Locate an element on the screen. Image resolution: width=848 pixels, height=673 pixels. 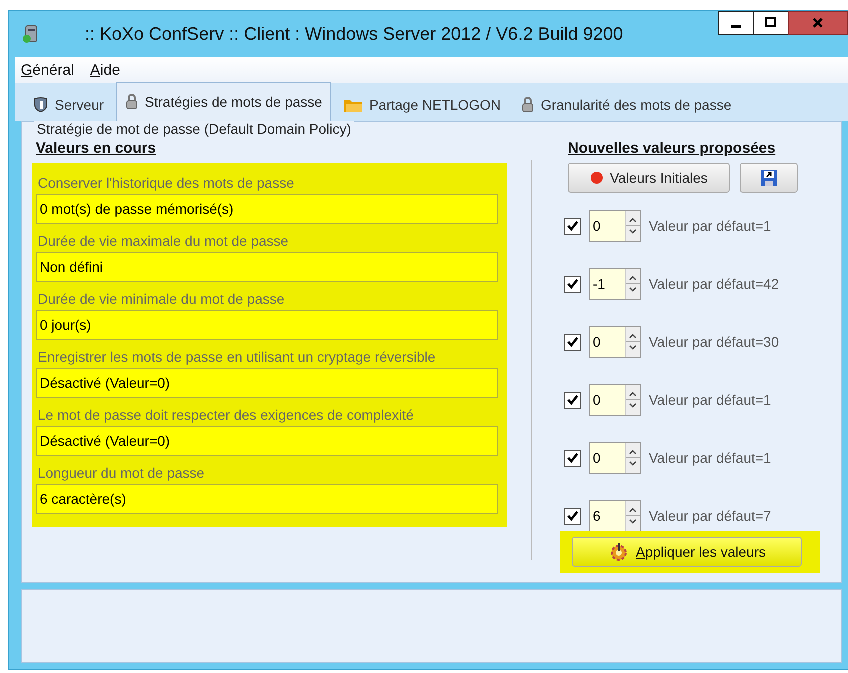
tab: Partage NETLOGON is located at coordinates (422, 105).